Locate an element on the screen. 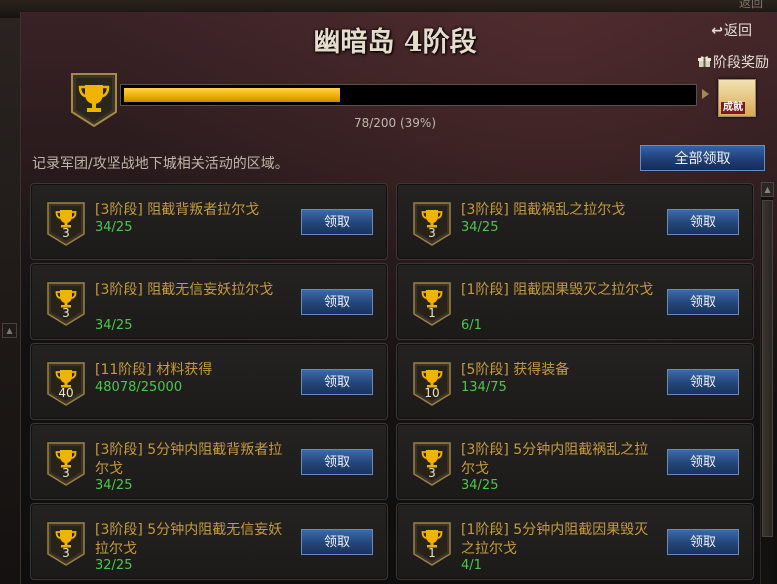  quest-progress: 4/1 is located at coordinates (471, 565).